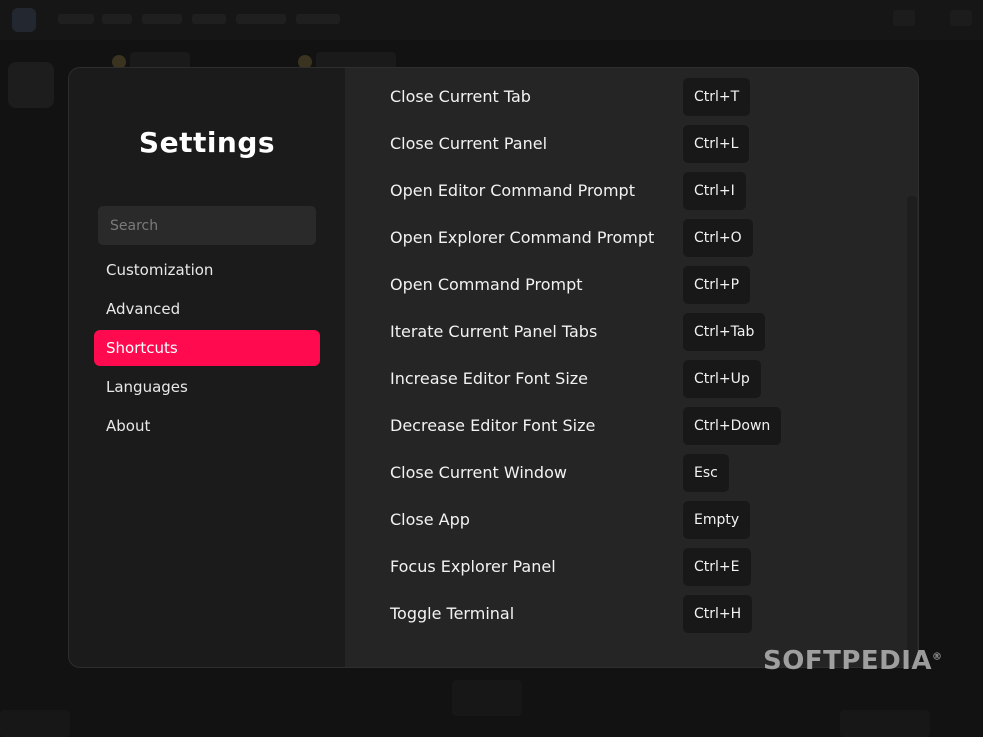 The width and height of the screenshot is (983, 737). I want to click on shortcut-key-button: Ctrl+I, so click(714, 191).